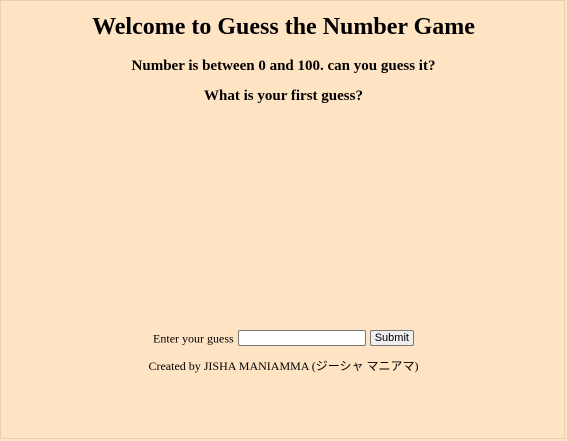 Image resolution: width=567 pixels, height=441 pixels. Describe the element at coordinates (283, 96) in the screenshot. I see `guess-prompt: What is your first guess?` at that location.